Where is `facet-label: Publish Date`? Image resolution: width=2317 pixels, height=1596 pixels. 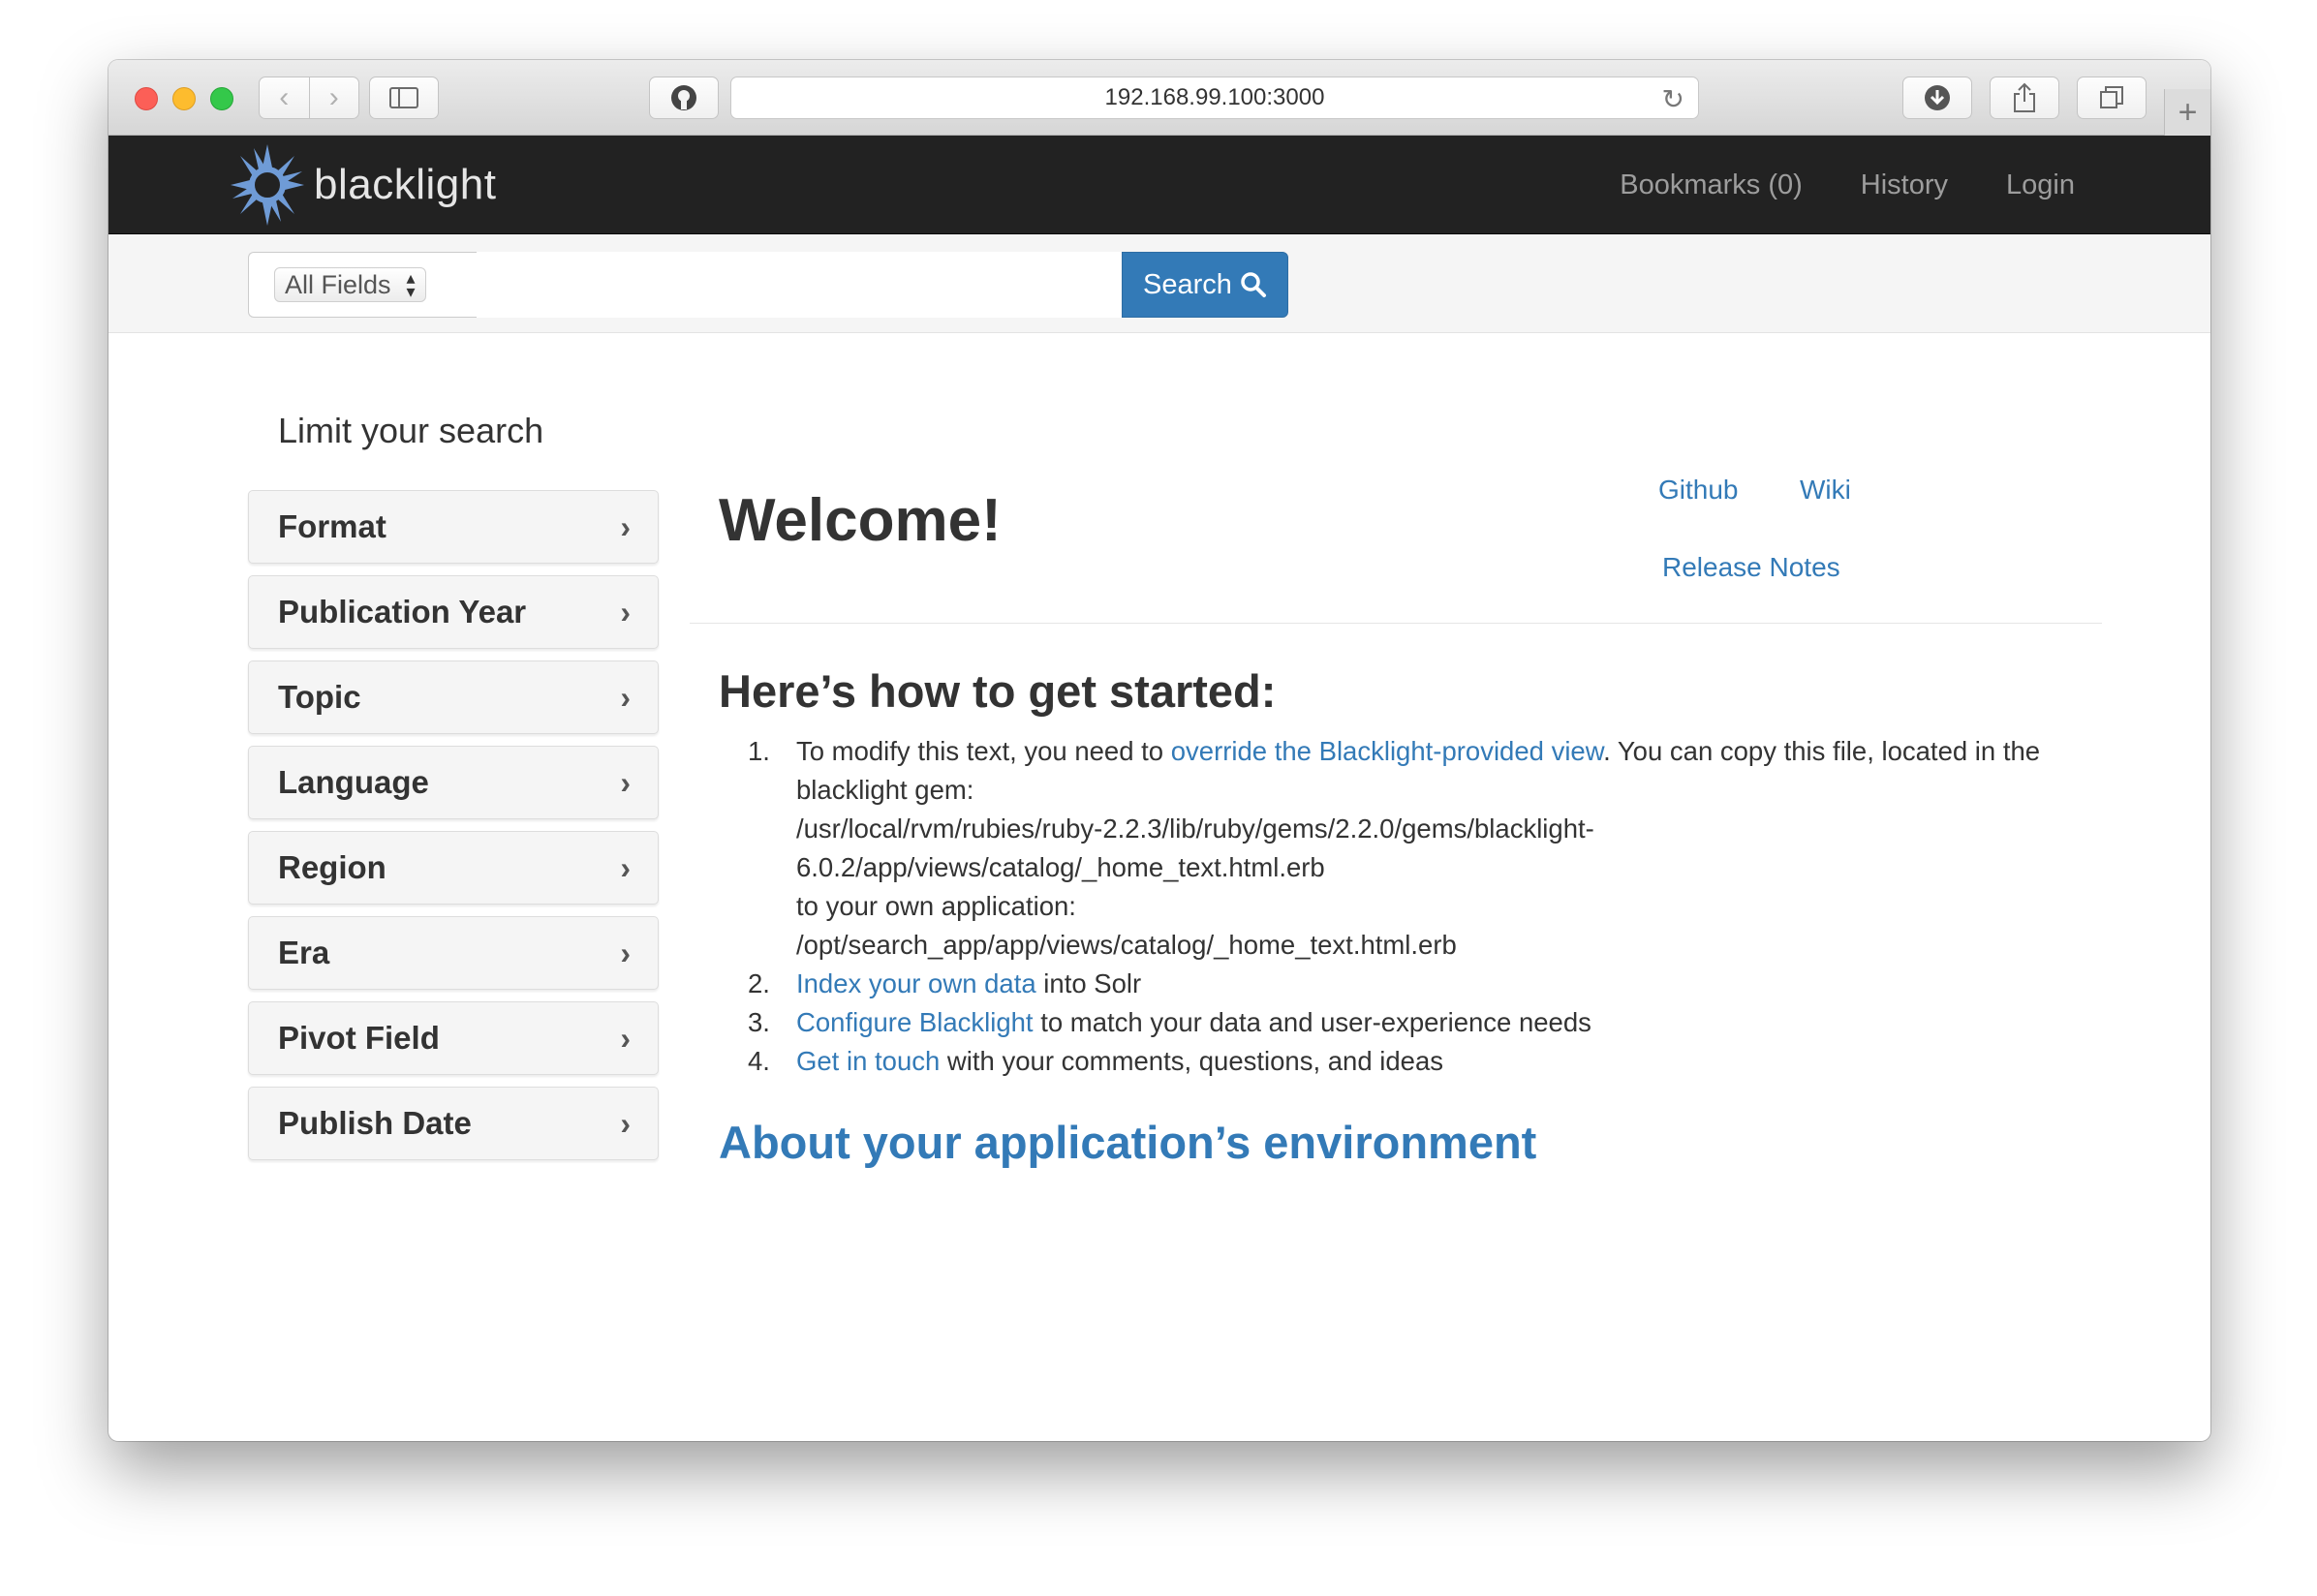
facet-label: Publish Date is located at coordinates (375, 1123).